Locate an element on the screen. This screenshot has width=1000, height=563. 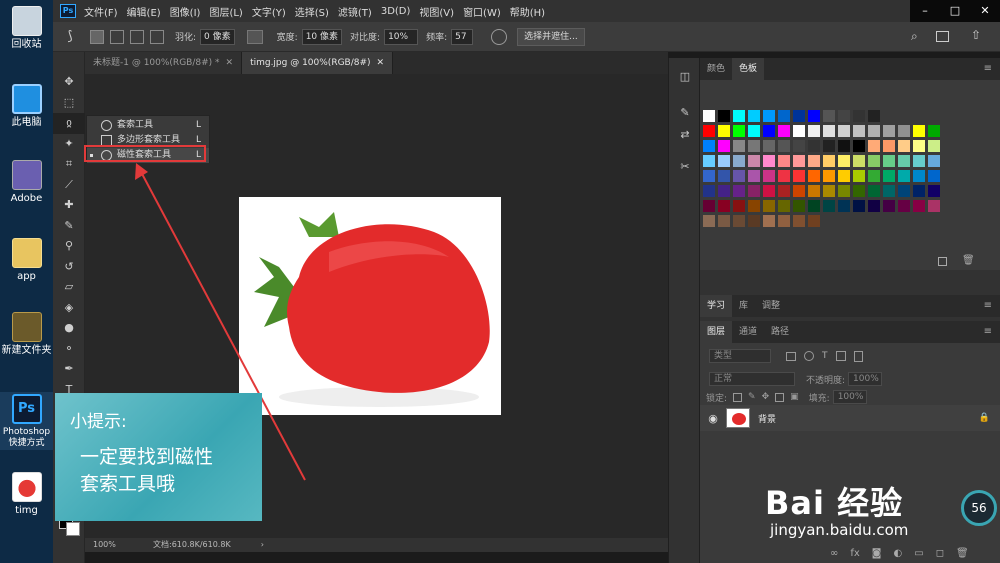
tab-adjustments: 调整 is located at coordinates (771, 306).